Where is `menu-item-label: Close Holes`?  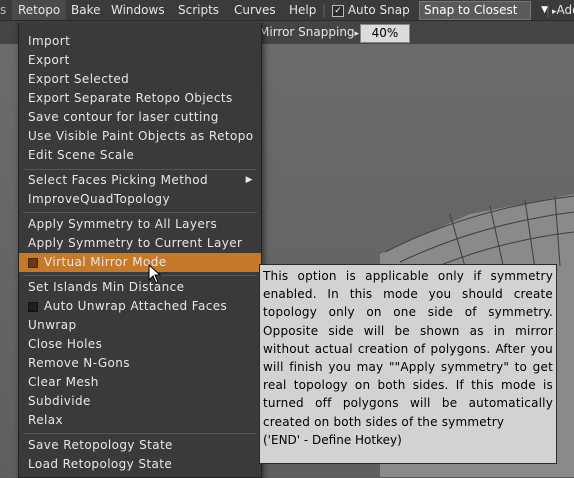
menu-item-label: Close Holes is located at coordinates (65, 344).